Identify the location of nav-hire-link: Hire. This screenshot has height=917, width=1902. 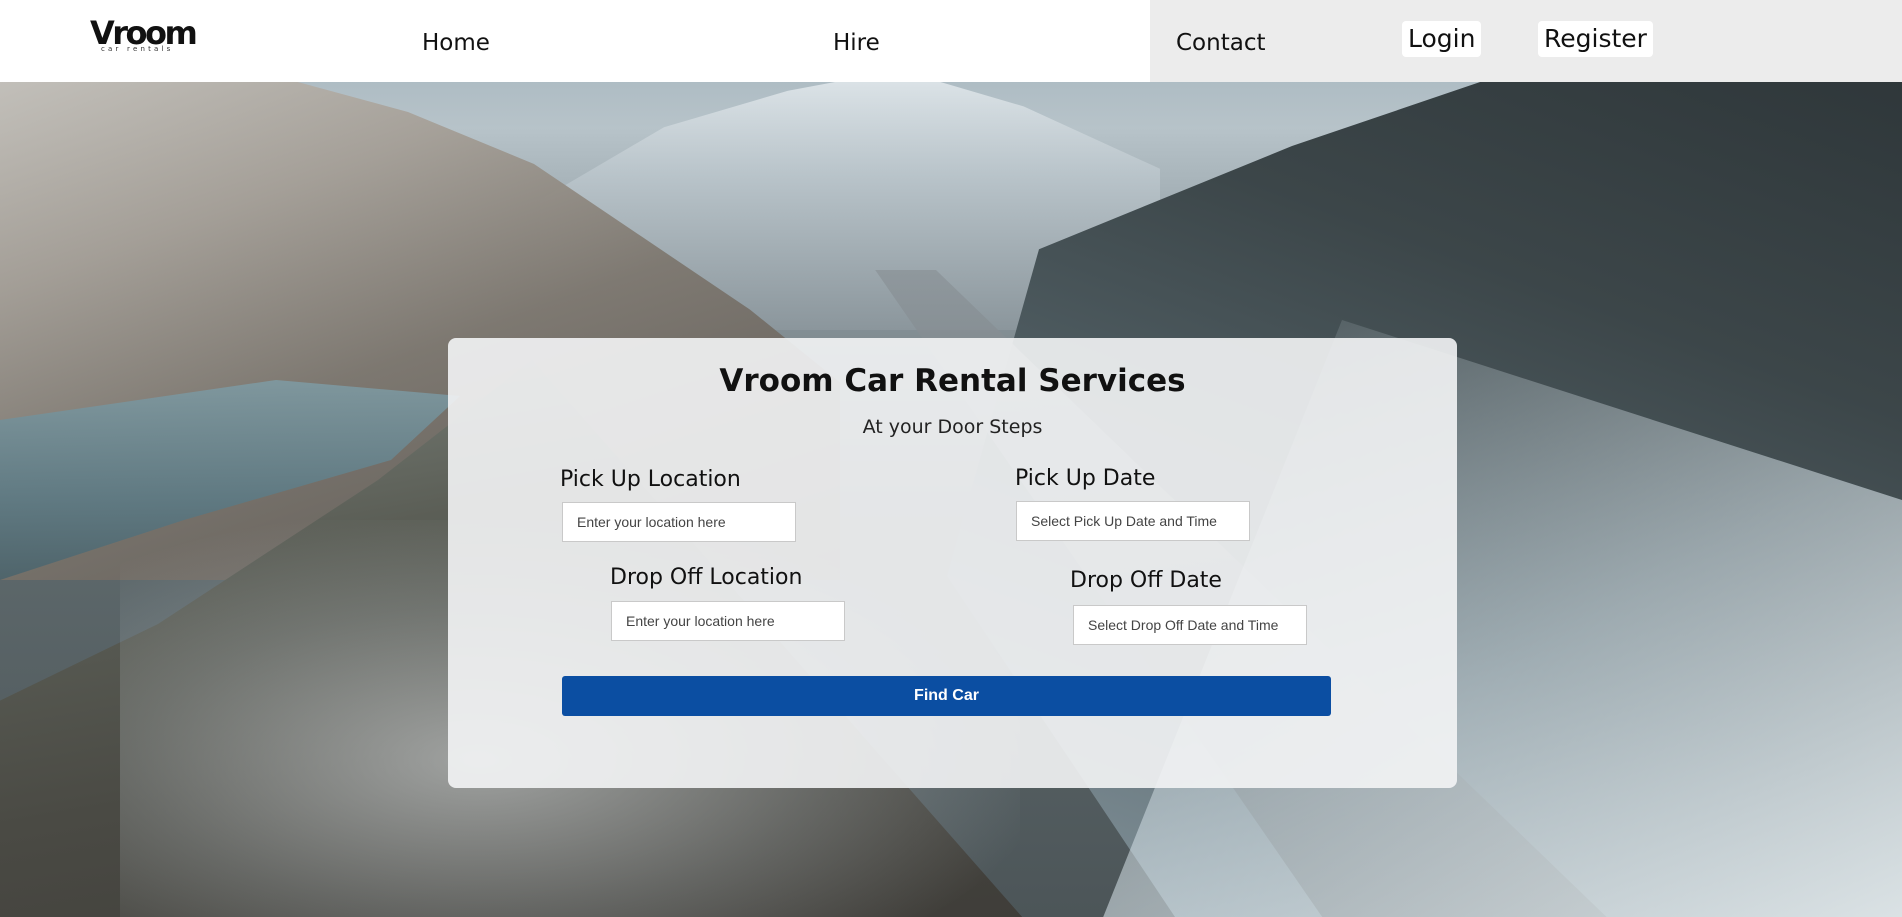
(856, 43).